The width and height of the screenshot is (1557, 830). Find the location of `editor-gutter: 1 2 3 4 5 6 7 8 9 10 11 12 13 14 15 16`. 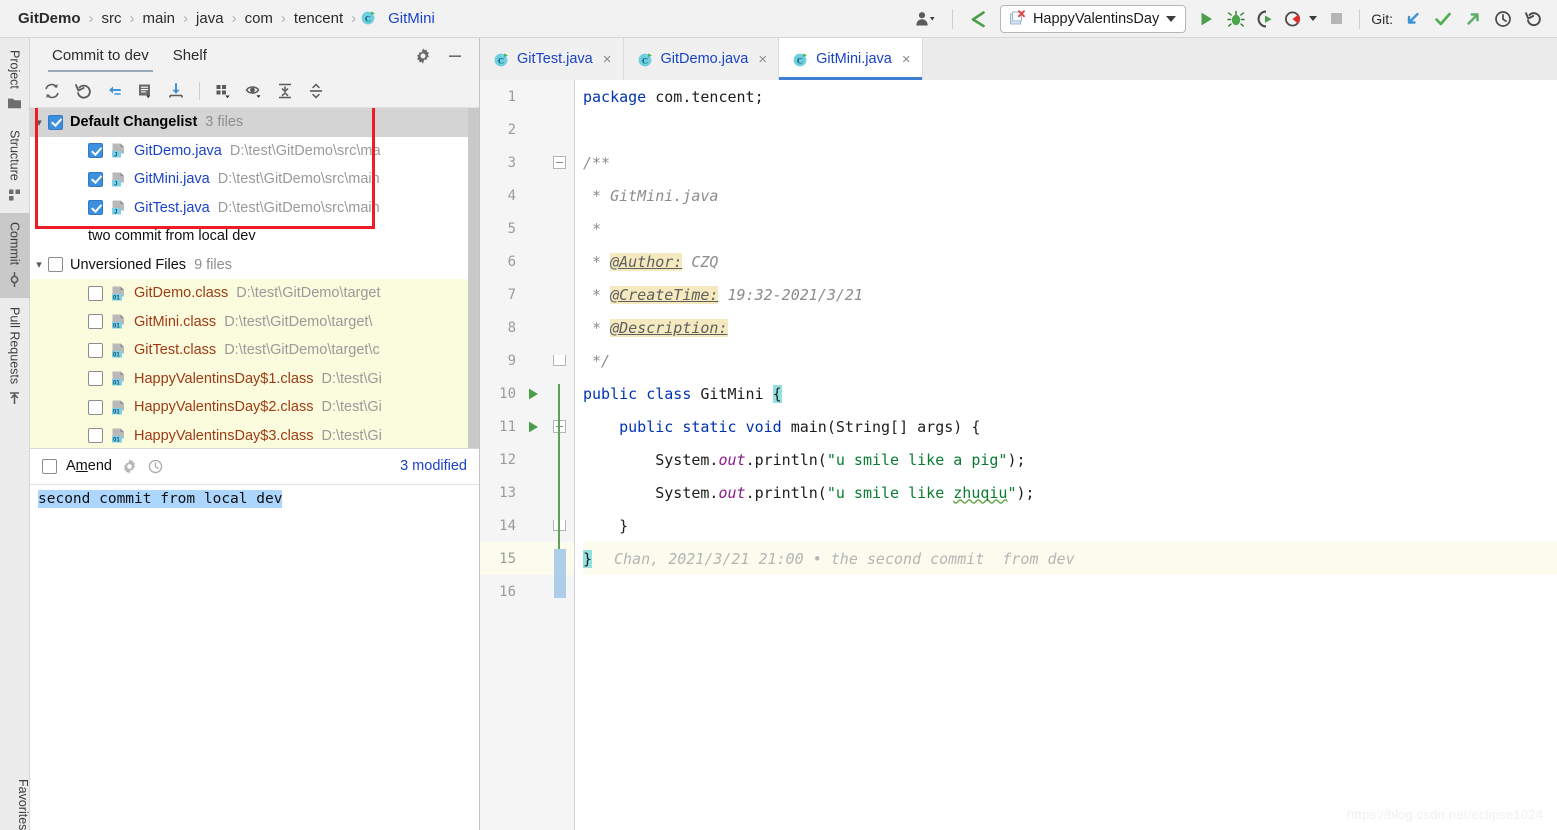

editor-gutter: 1 2 3 4 5 6 7 8 9 10 11 12 13 14 15 16 is located at coordinates (527, 455).